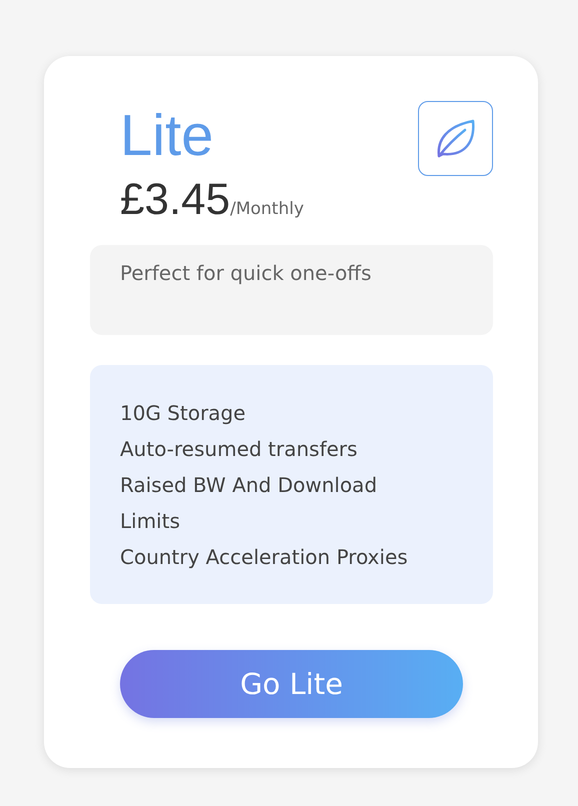  I want to click on plan-description: Perfect for quick one-offs, so click(246, 273).